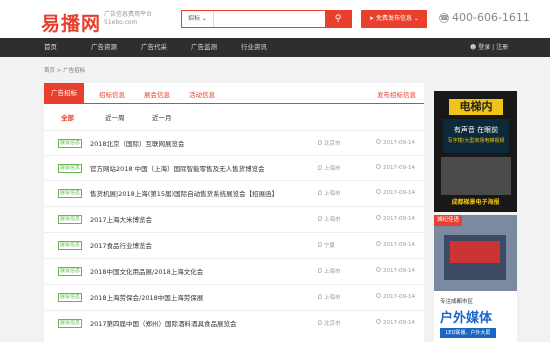 This screenshot has width=550, height=342. What do you see at coordinates (234, 142) in the screenshot?
I see `list-item: 展会信息 2018北京（国际）互联网展览会 北京市 2017-09-14` at bounding box center [234, 142].